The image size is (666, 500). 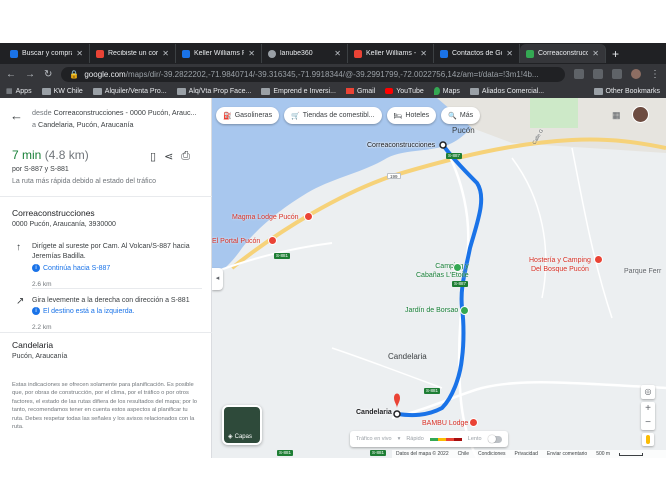 I want to click on zoom-out-button: −, so click(x=648, y=423).